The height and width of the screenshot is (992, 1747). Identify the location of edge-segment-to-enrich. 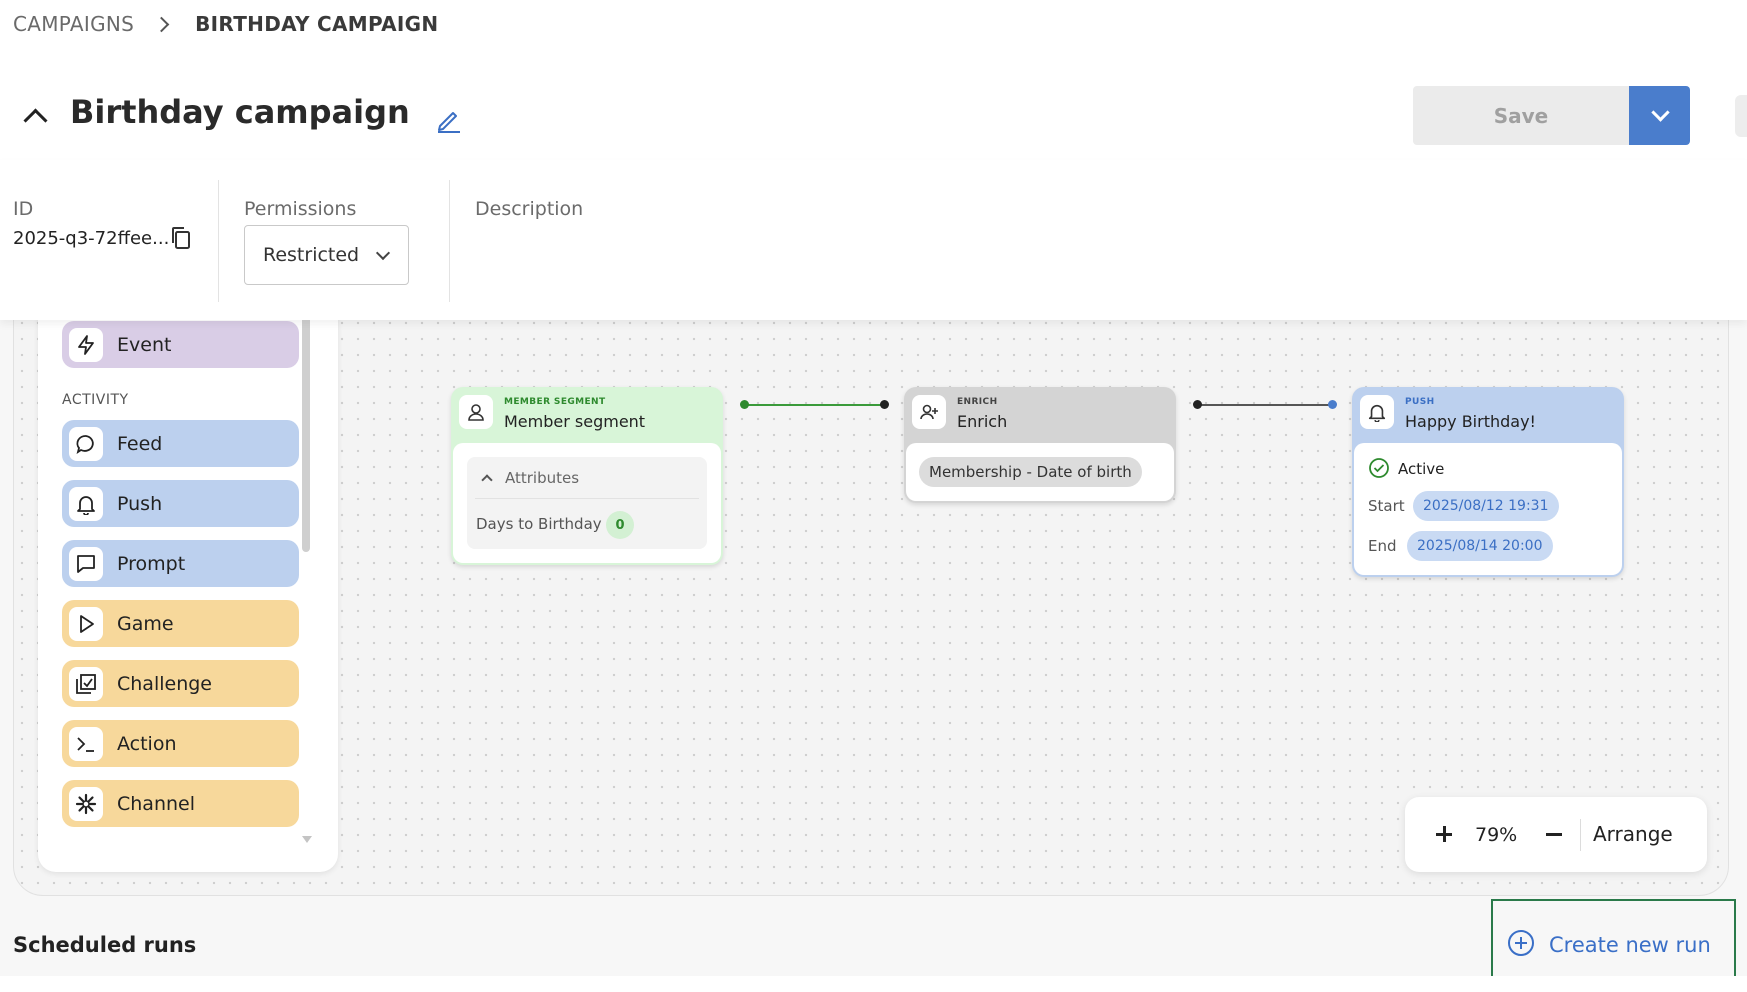
(814, 405).